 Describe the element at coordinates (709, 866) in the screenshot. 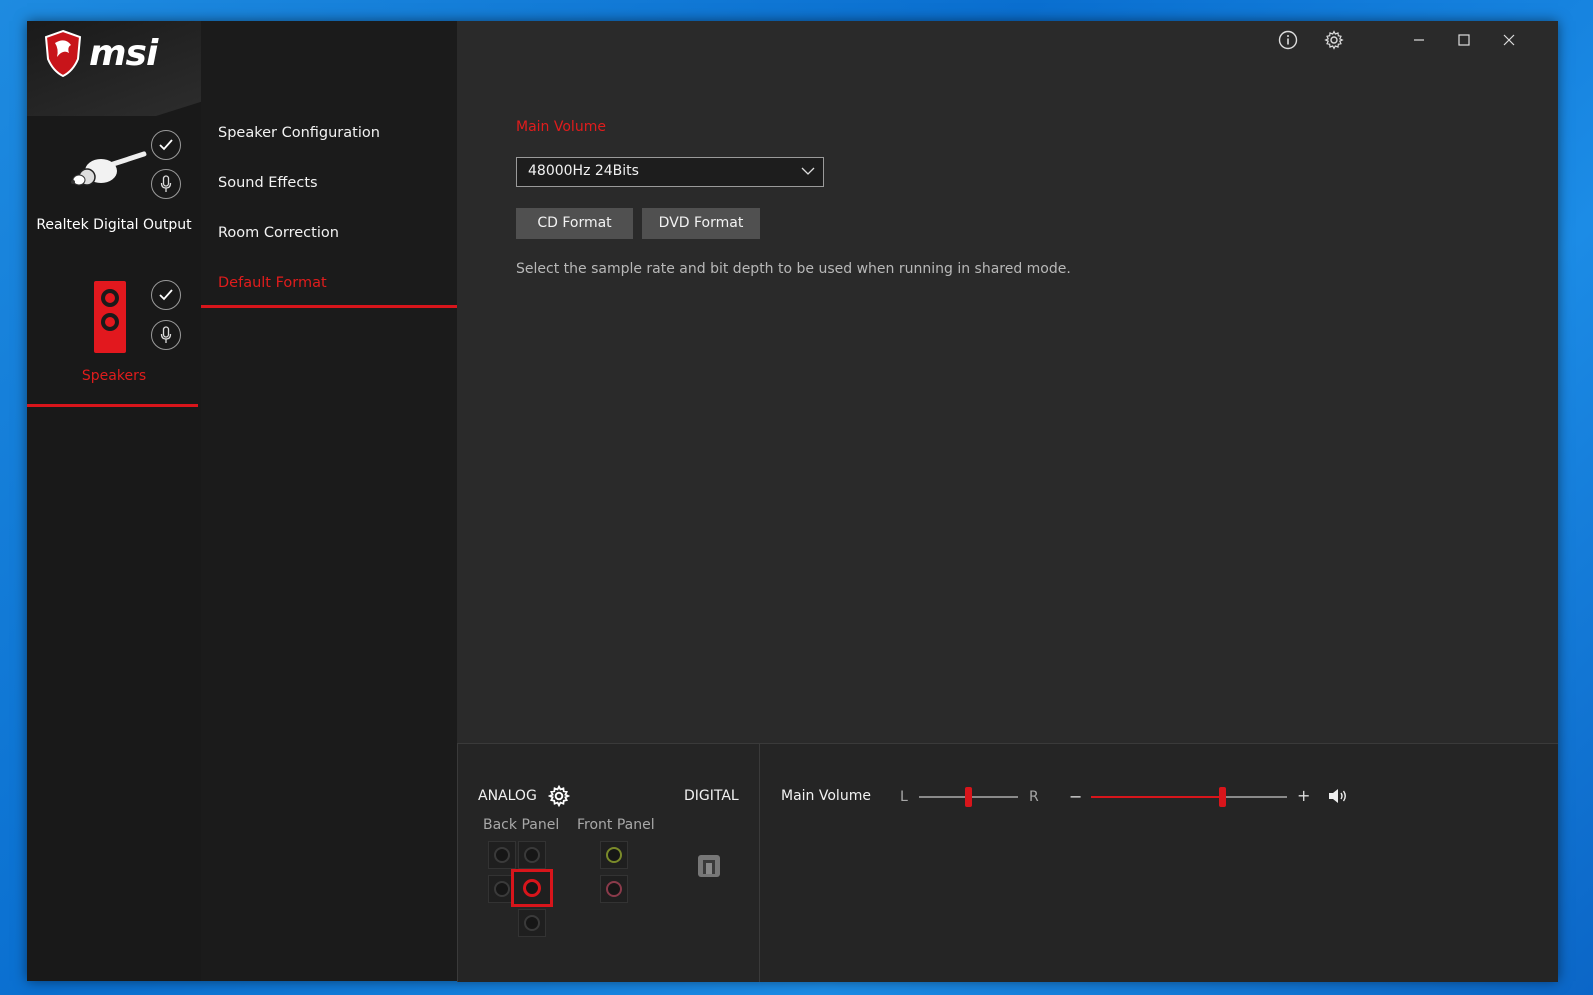

I see `optical-port-icon` at that location.